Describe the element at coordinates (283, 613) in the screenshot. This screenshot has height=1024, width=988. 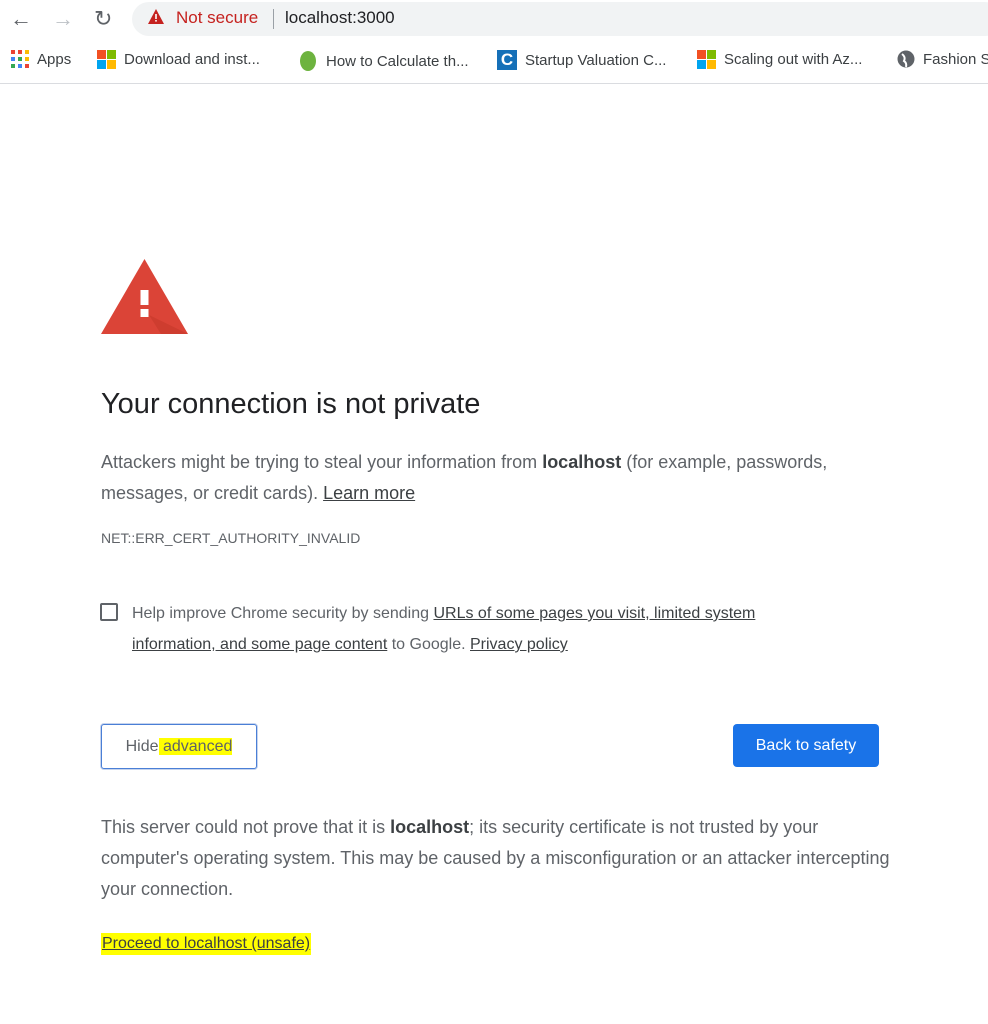
I see `checkbox-text: Help improve Chrome security by sending` at that location.